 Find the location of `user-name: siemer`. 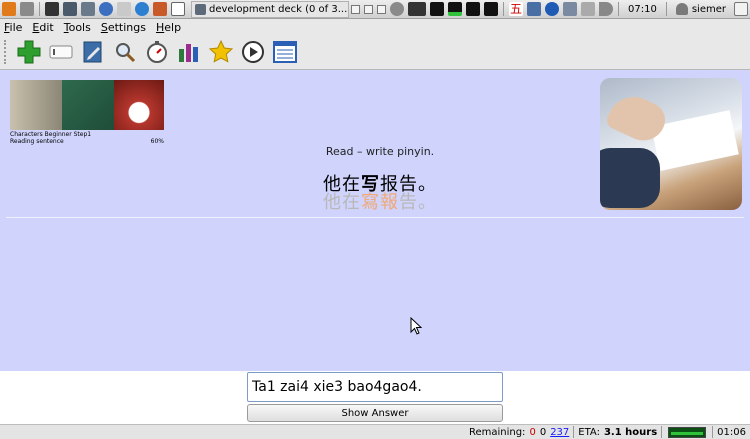

user-name: siemer is located at coordinates (708, 9).